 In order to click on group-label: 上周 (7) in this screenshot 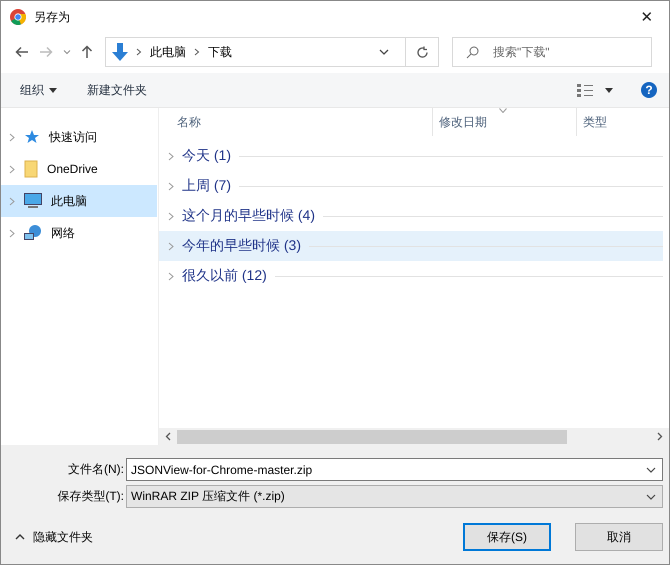, I will do `click(206, 186)`.